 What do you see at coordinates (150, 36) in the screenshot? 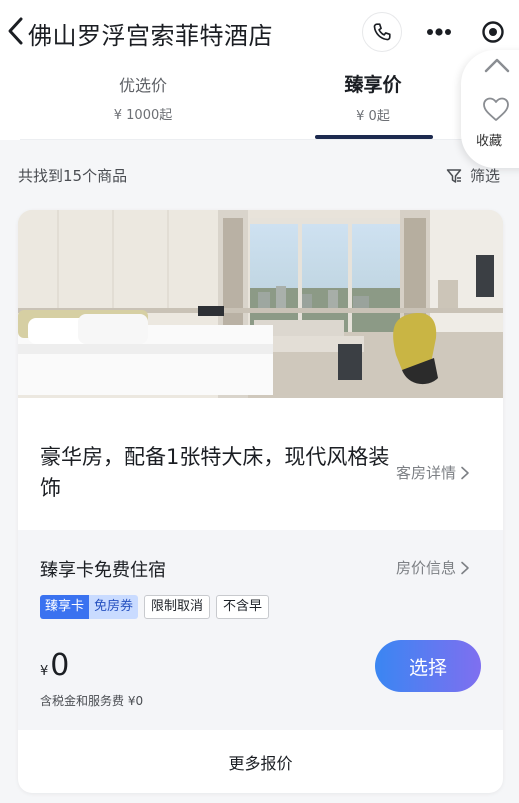
I see `page-title: 佛山罗浮宫索菲特酒店` at bounding box center [150, 36].